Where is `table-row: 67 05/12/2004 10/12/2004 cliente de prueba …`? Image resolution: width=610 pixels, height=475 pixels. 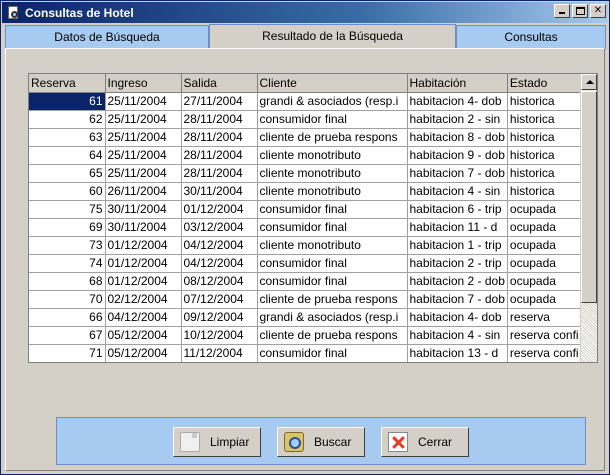 table-row: 67 05/12/2004 10/12/2004 cliente de prueba … is located at coordinates (307, 335).